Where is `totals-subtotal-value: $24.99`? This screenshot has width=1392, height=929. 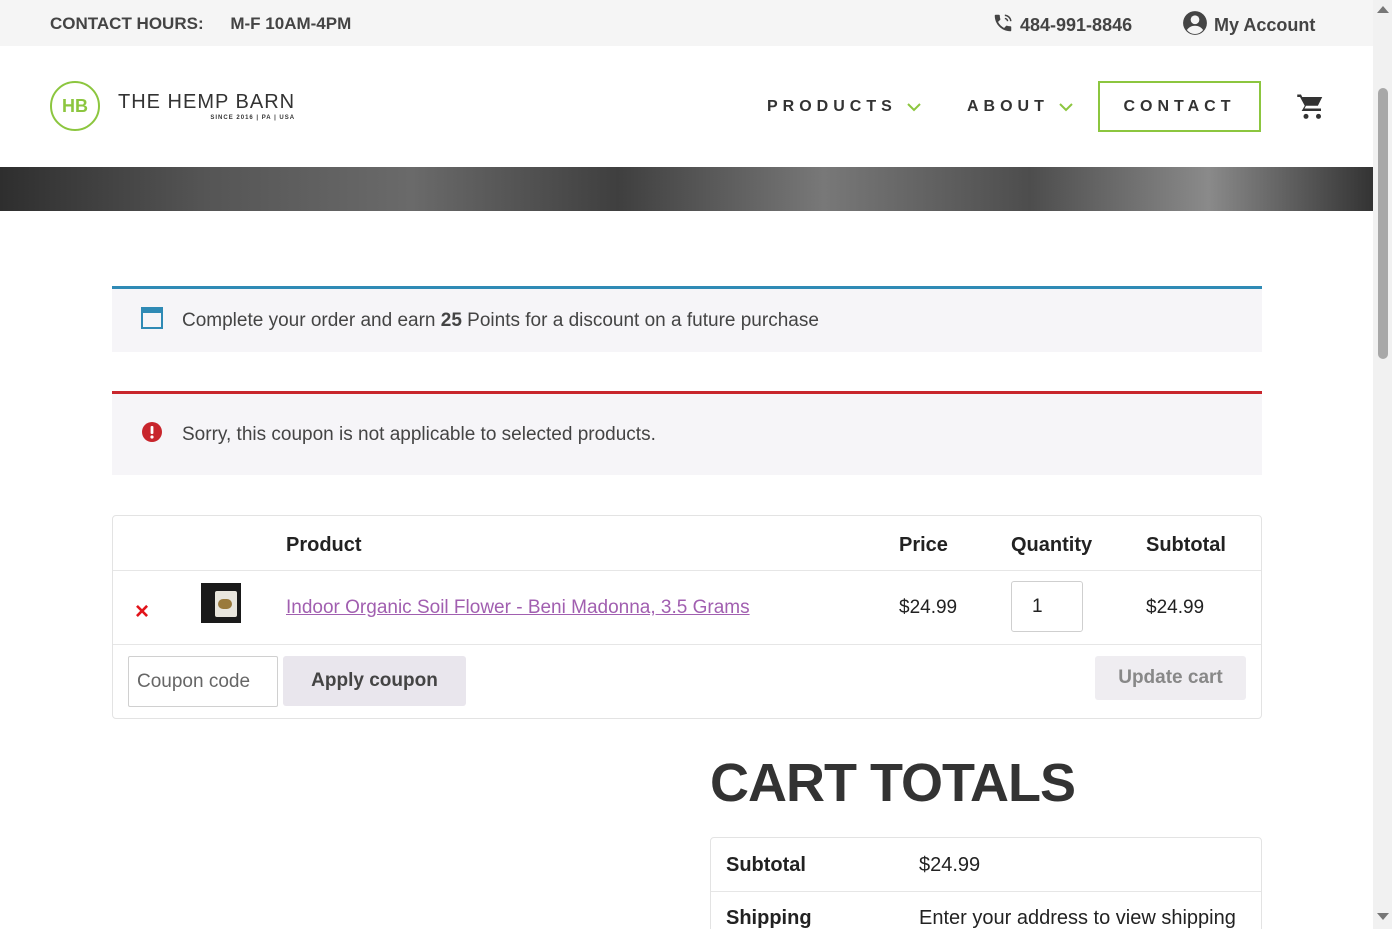
totals-subtotal-value: $24.99 is located at coordinates (950, 865).